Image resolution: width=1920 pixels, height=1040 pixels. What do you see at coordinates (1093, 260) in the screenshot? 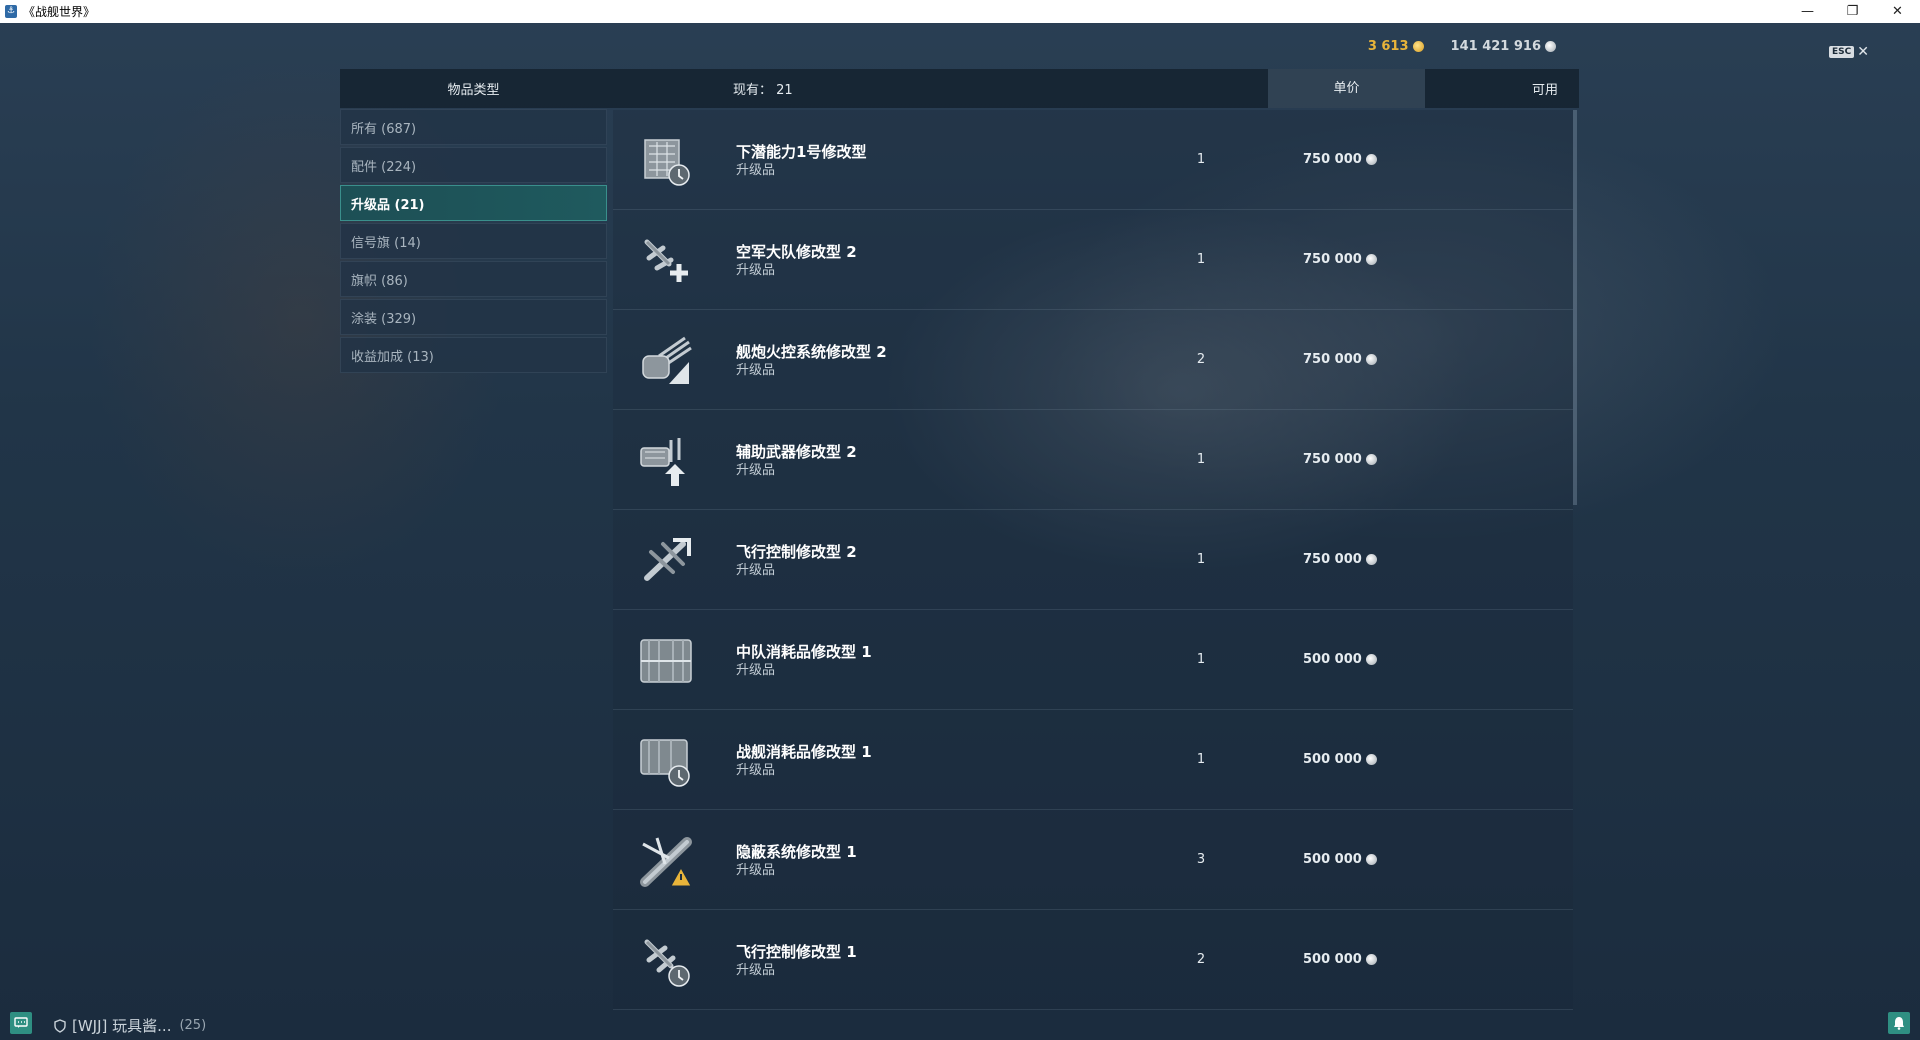
I see `list-item: 空军大队修改型 2 升级品 1 750 000` at bounding box center [1093, 260].